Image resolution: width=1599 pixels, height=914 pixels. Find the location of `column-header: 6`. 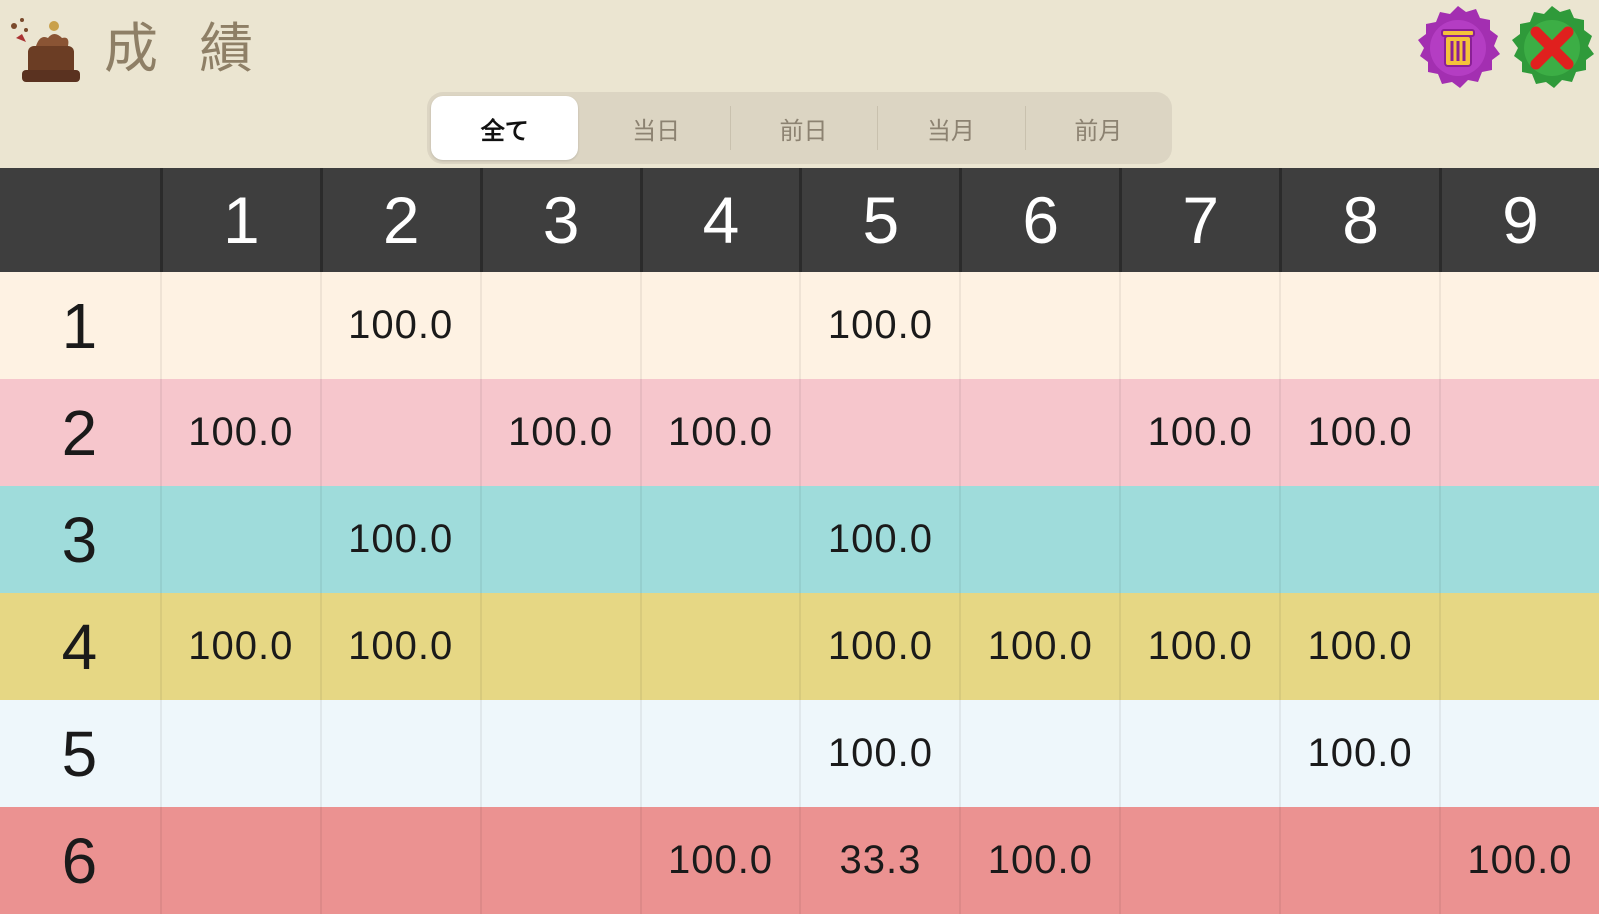

column-header: 6 is located at coordinates (1039, 220).